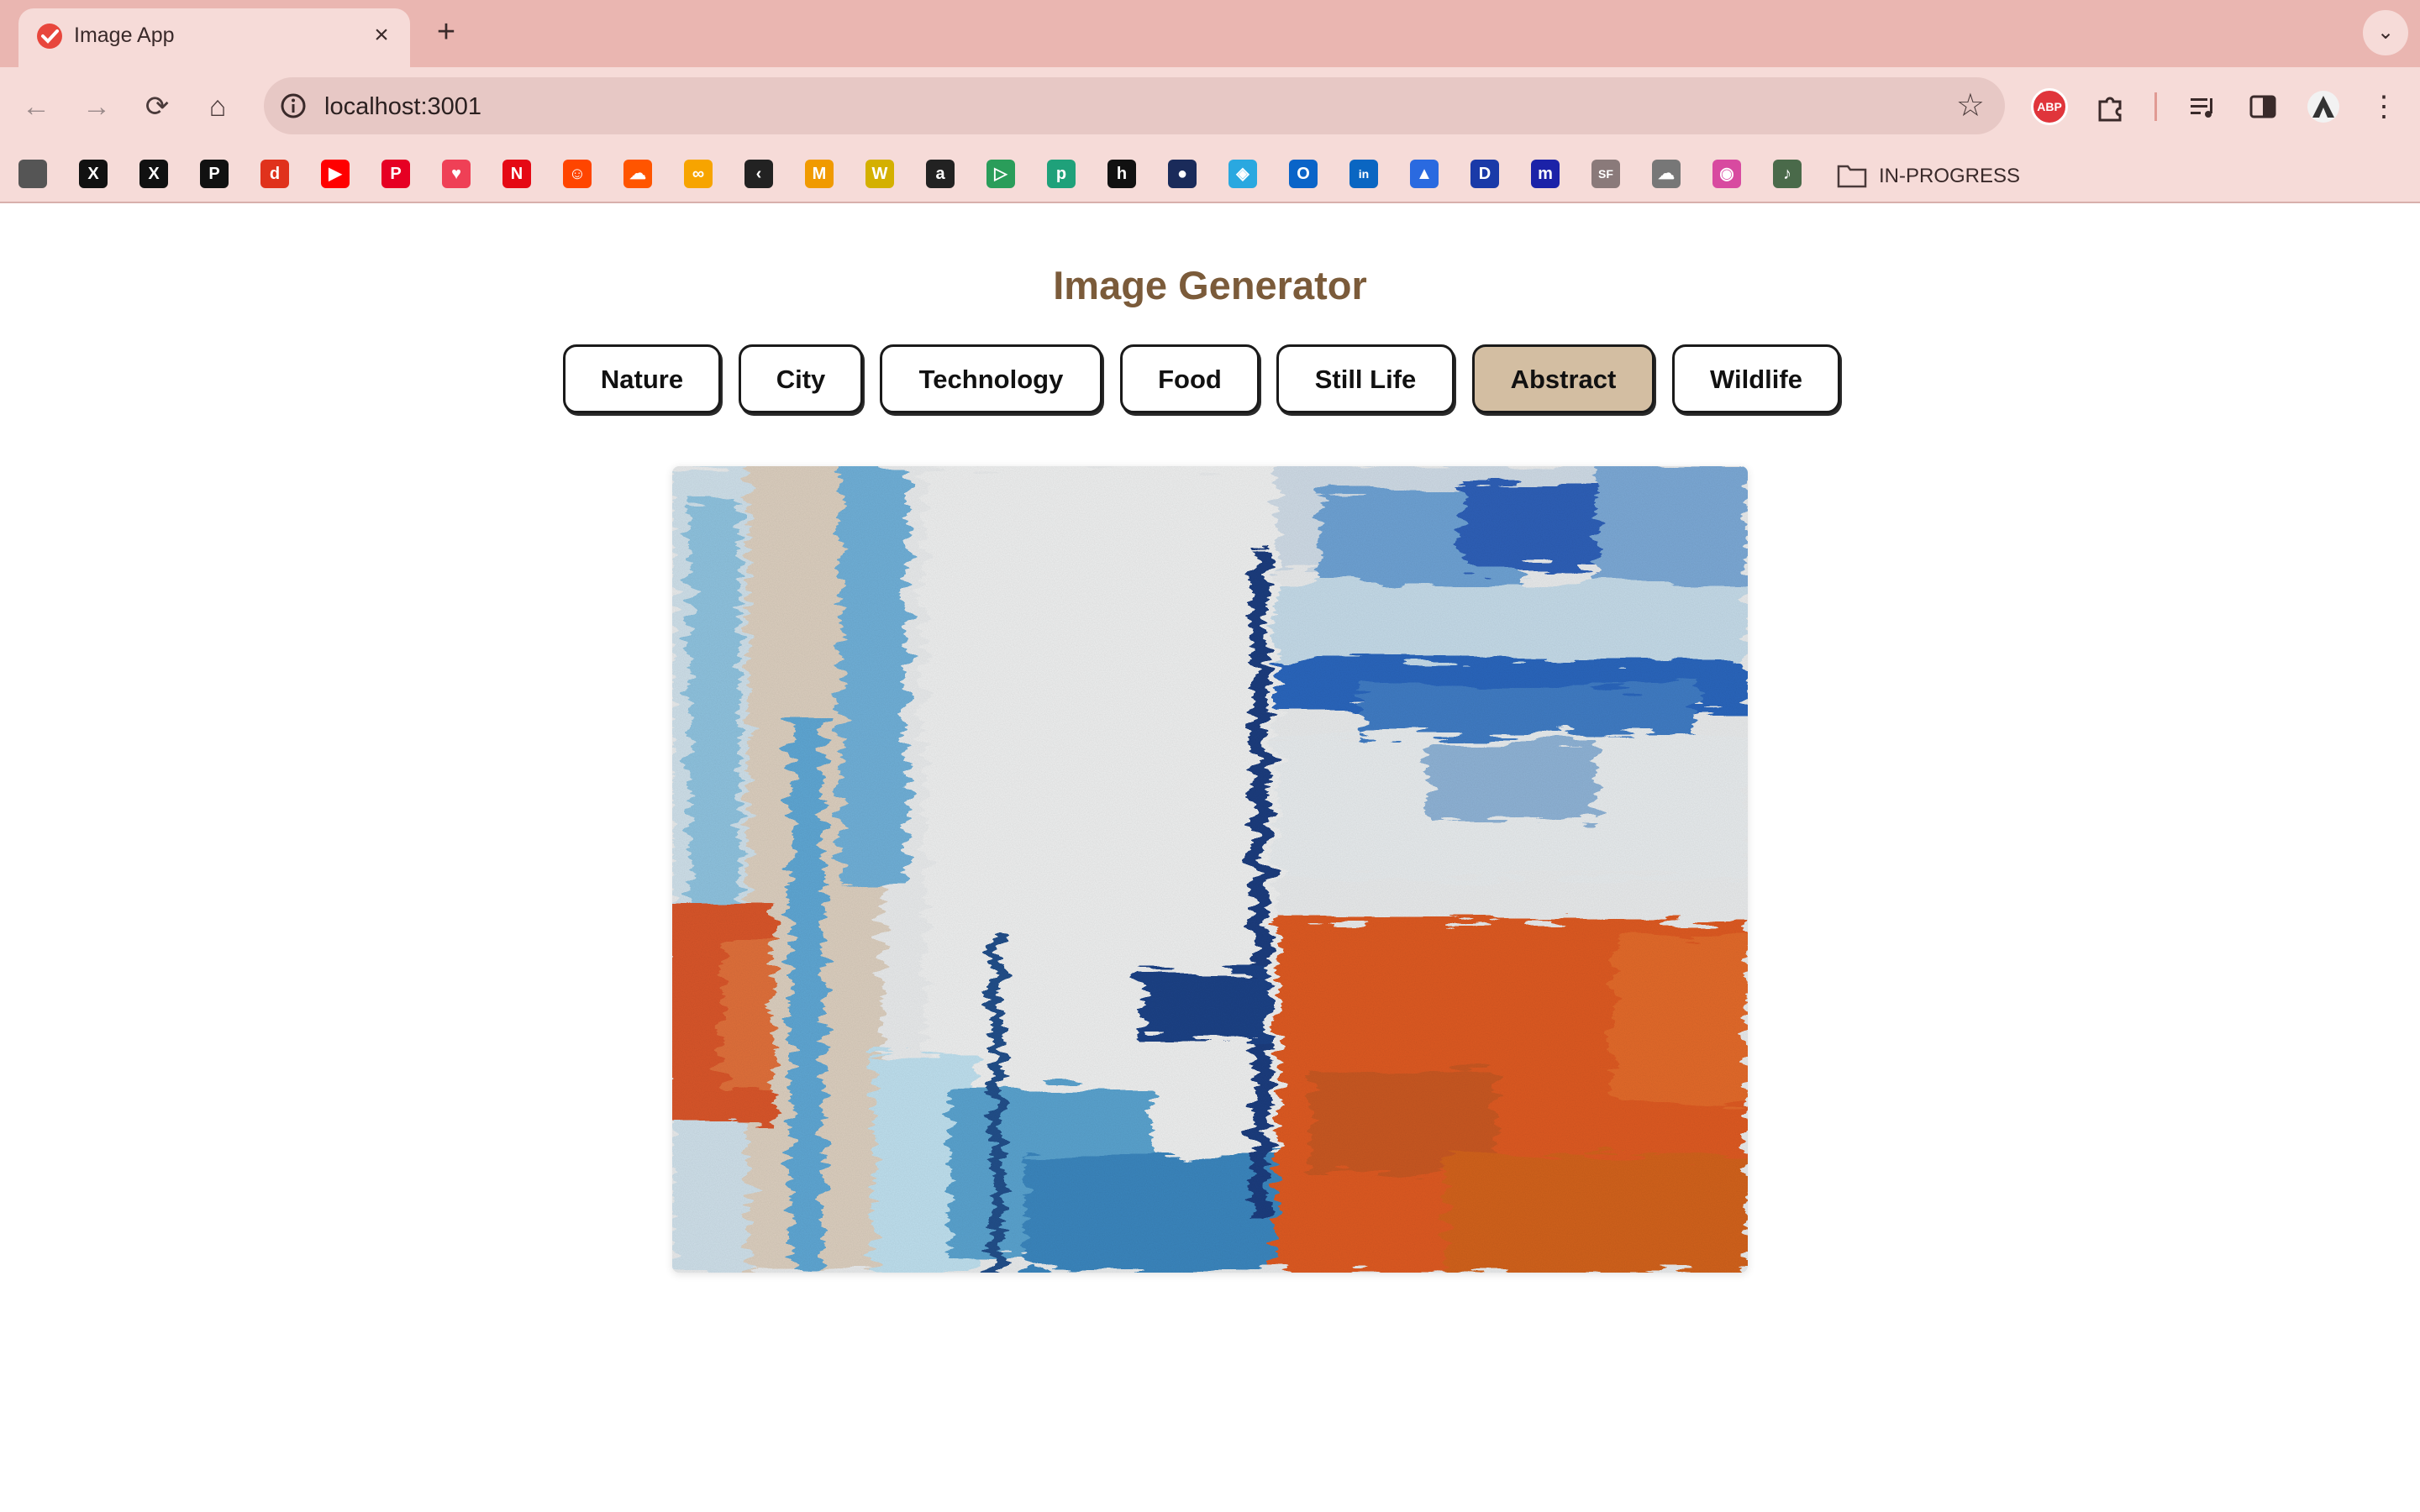 The width and height of the screenshot is (2420, 1512). What do you see at coordinates (2203, 106) in the screenshot?
I see `media-controls-icon` at bounding box center [2203, 106].